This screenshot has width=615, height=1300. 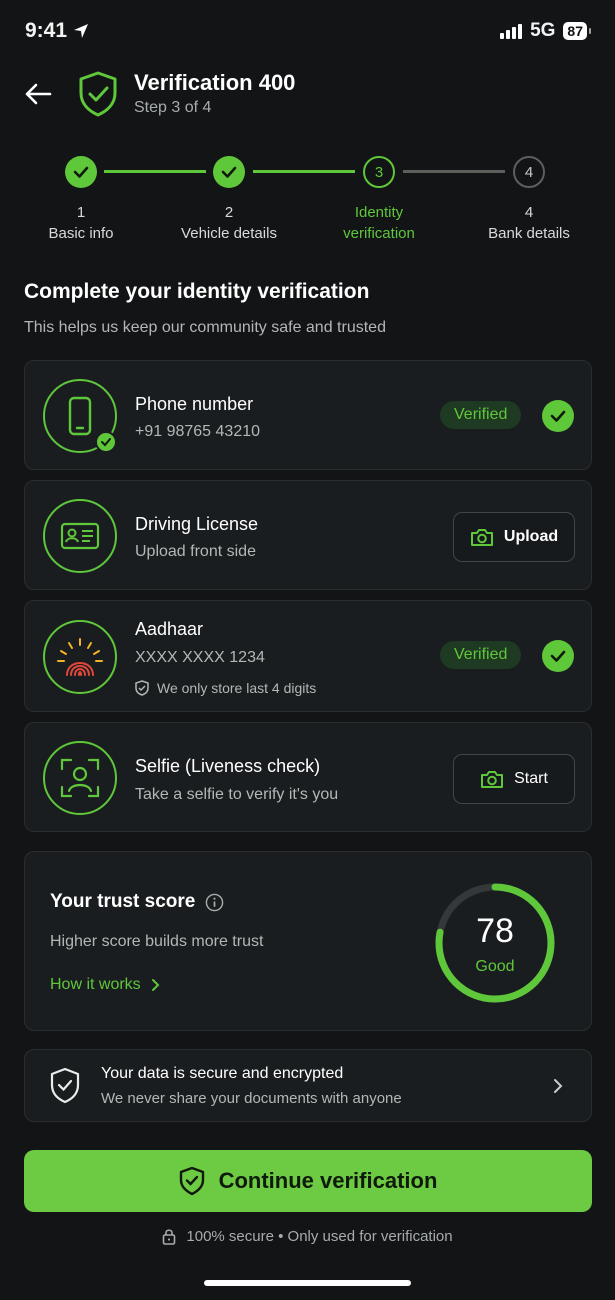 I want to click on step-1-label: 1 Basic info, so click(x=81, y=223).